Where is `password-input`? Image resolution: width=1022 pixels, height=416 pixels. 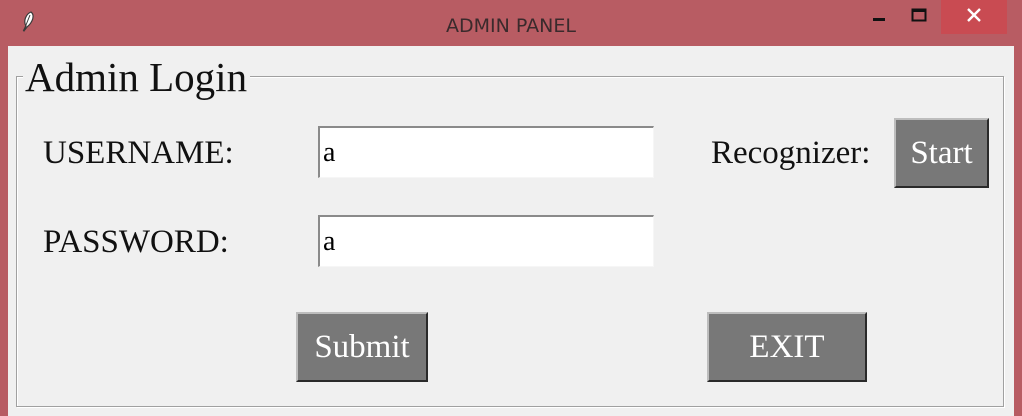 password-input is located at coordinates (486, 241).